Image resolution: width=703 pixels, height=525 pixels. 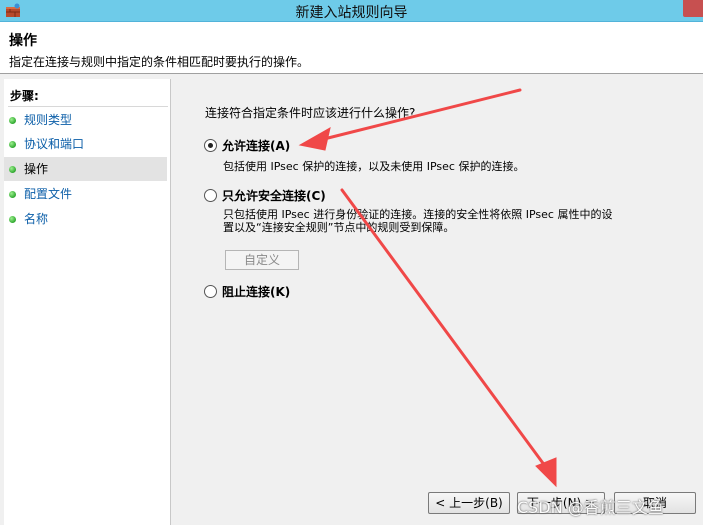 I want to click on wizard-header: 操作 指定在连接与规则中指定的条件相匹配时要执行的操作。, so click(x=351, y=48).